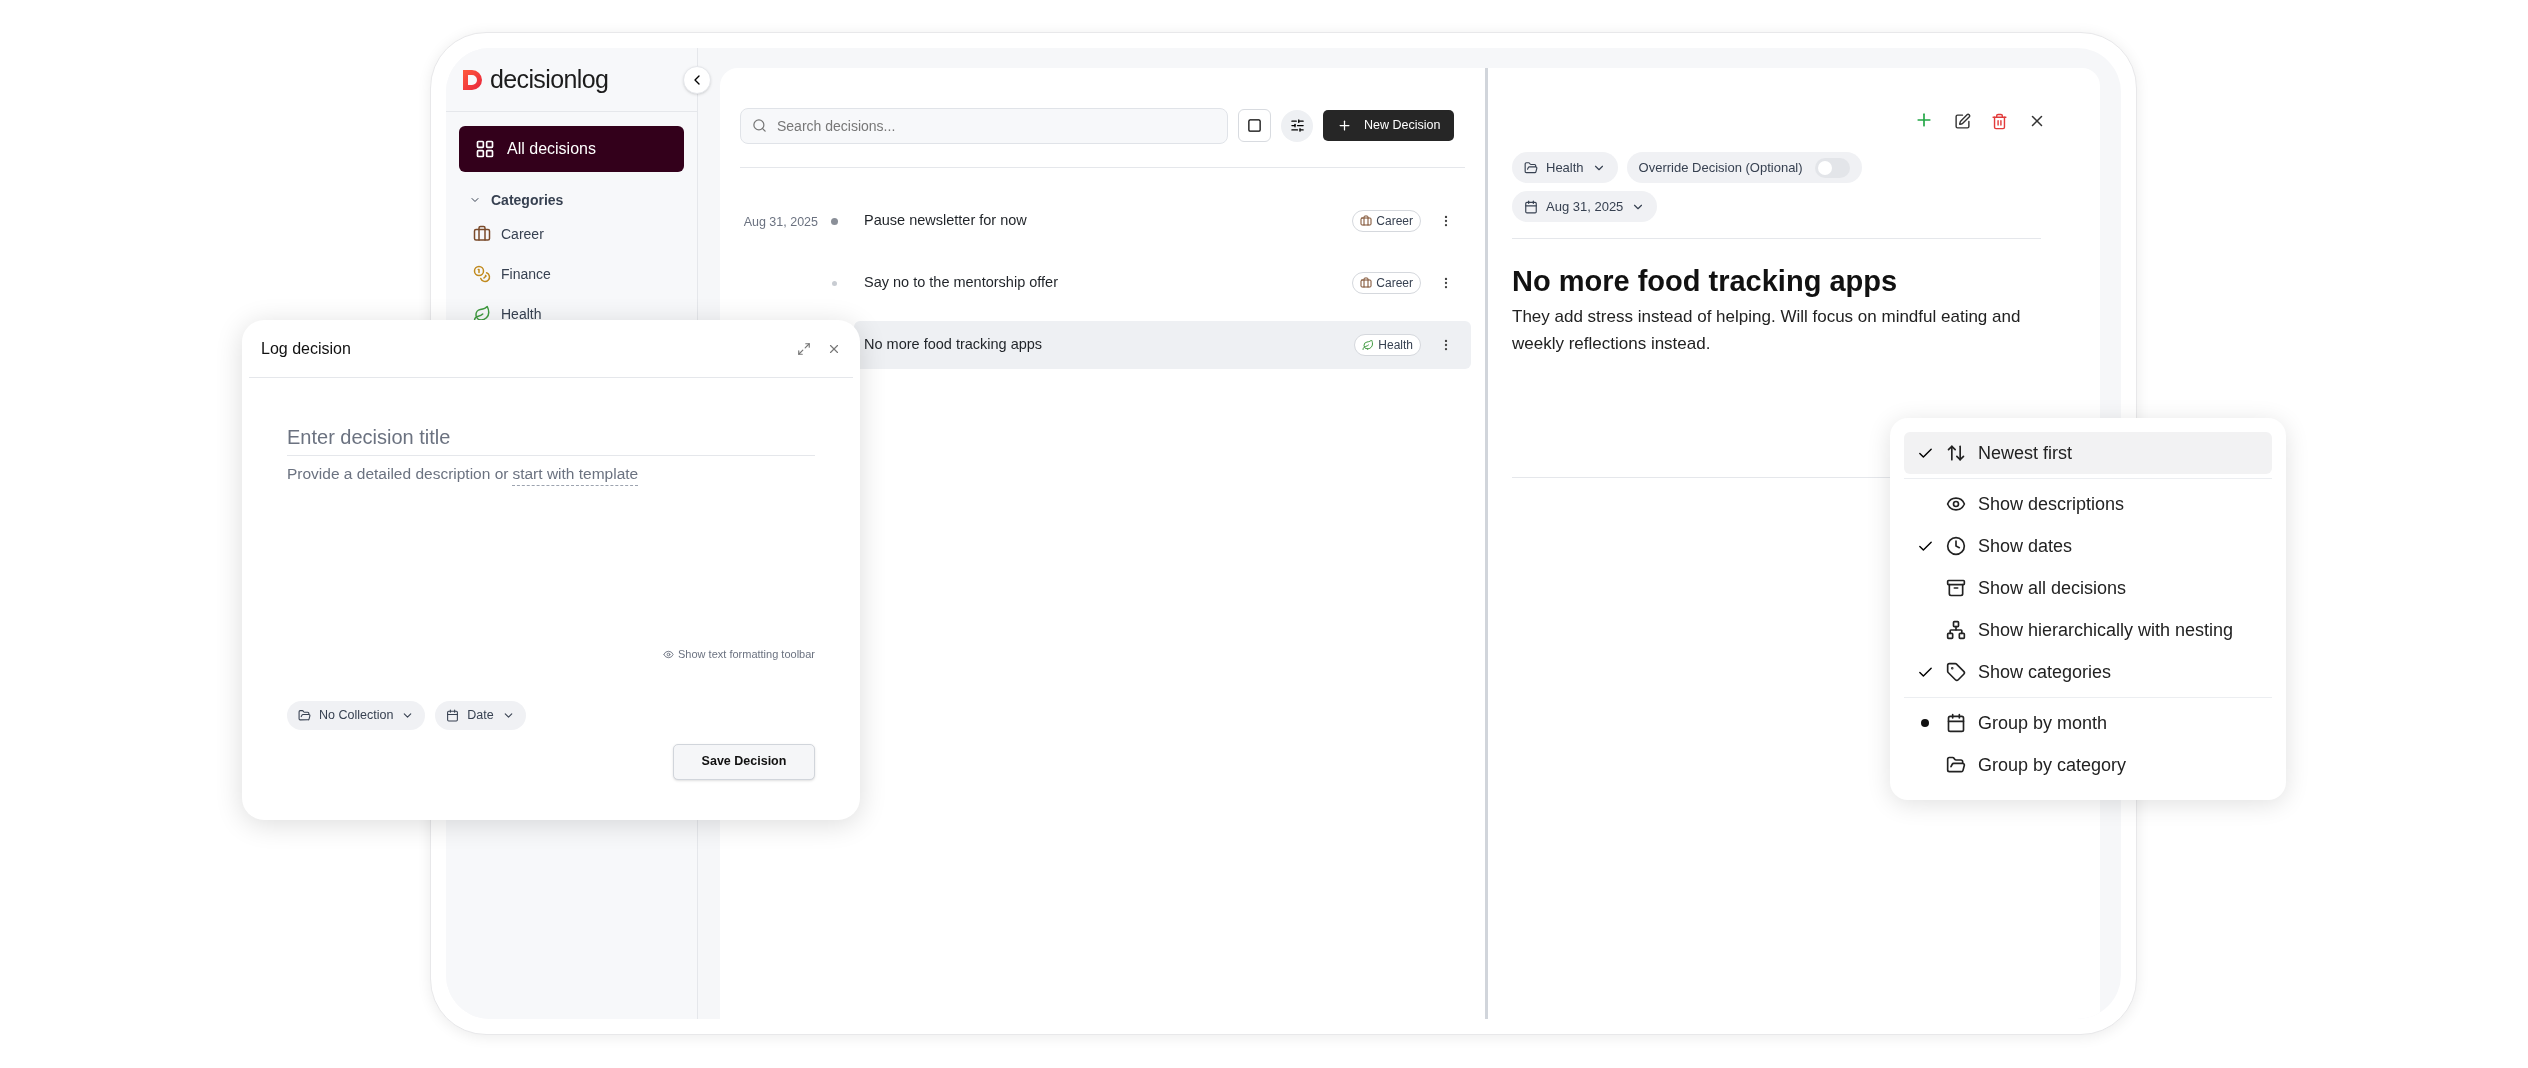 Image resolution: width=2528 pixels, height=1068 pixels. Describe the element at coordinates (1387, 345) in the screenshot. I see `category-badge: Health` at that location.